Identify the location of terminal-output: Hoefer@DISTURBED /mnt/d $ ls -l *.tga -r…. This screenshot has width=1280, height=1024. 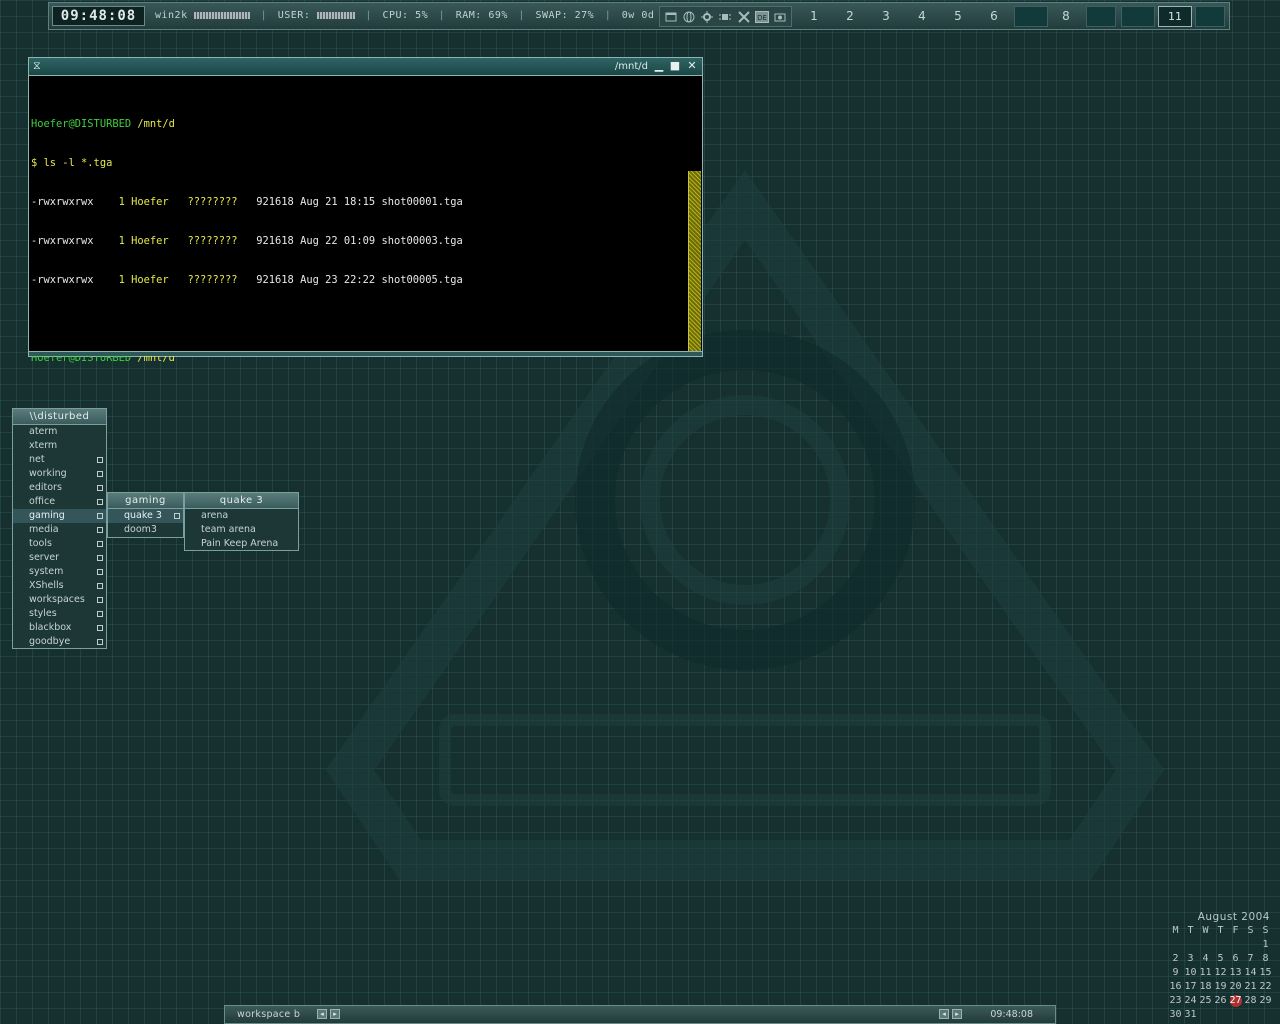
(359, 221).